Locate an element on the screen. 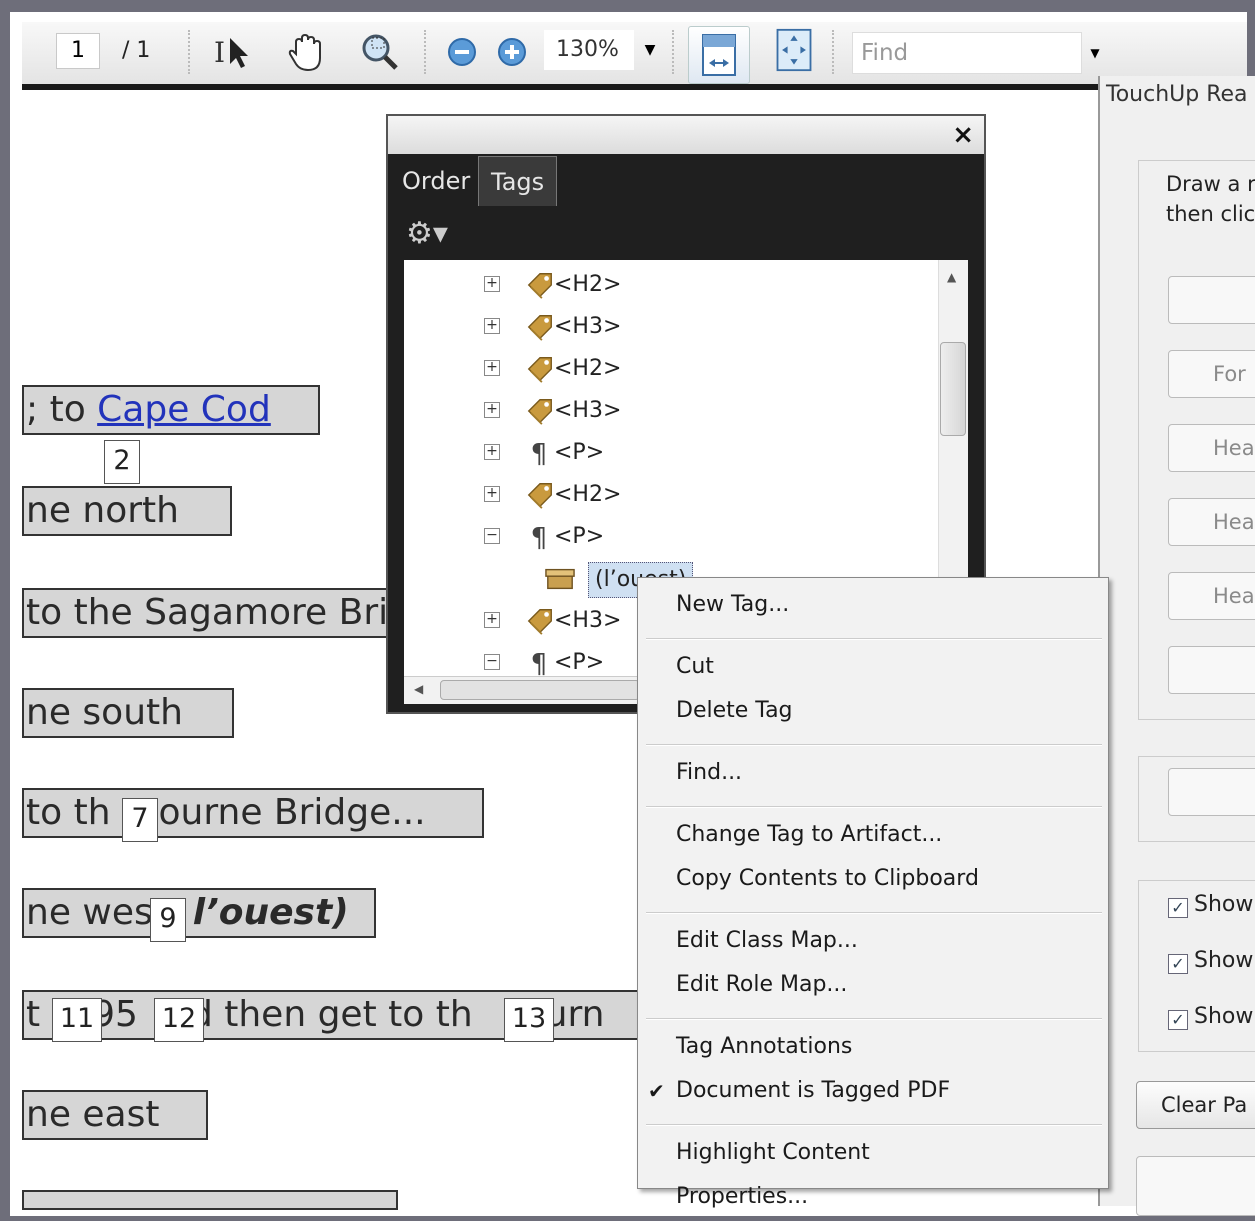 The height and width of the screenshot is (1221, 1255). container-icon is located at coordinates (560, 579).